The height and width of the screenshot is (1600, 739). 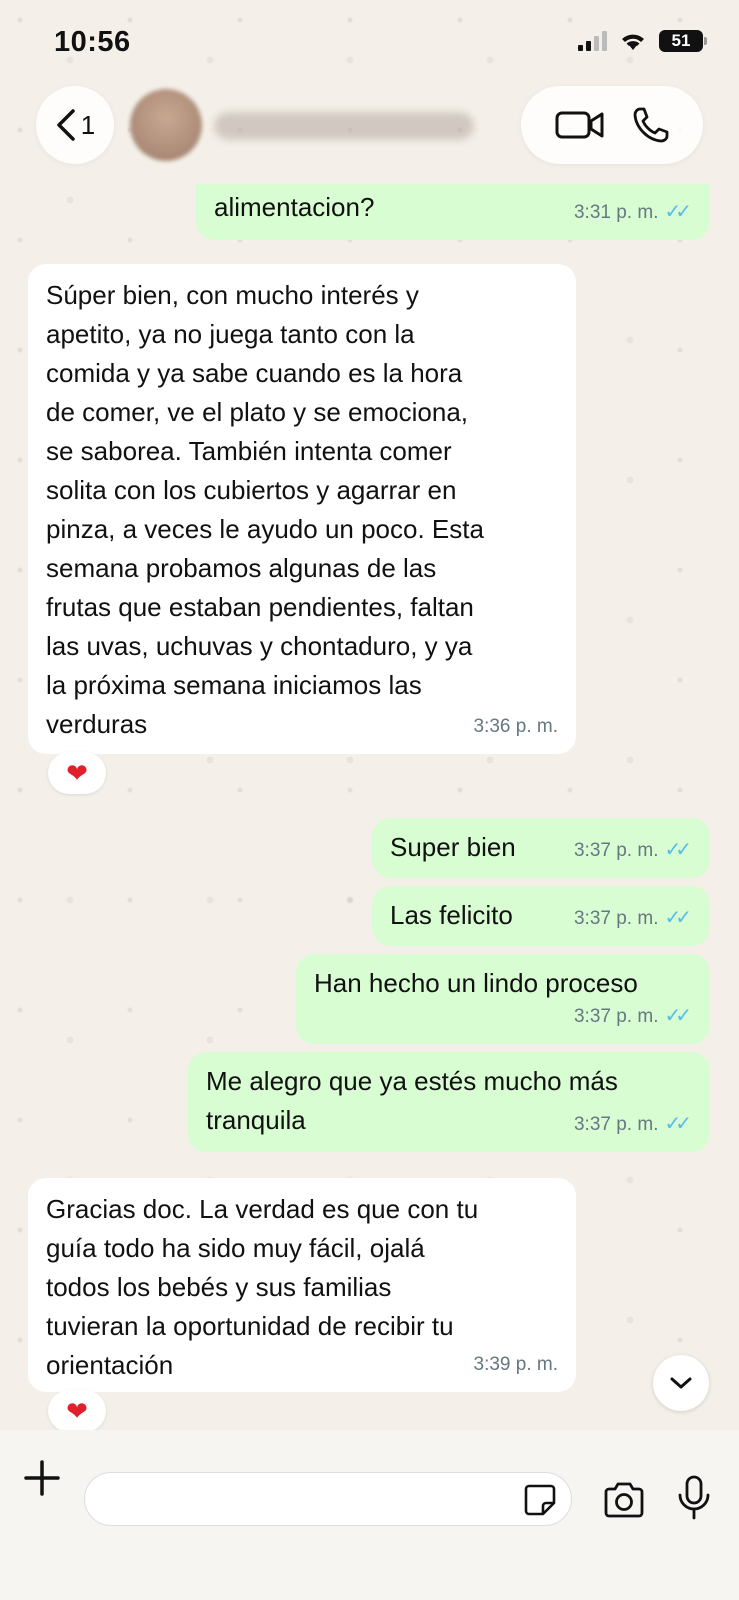 I want to click on message-text: Las felicito, so click(x=451, y=915).